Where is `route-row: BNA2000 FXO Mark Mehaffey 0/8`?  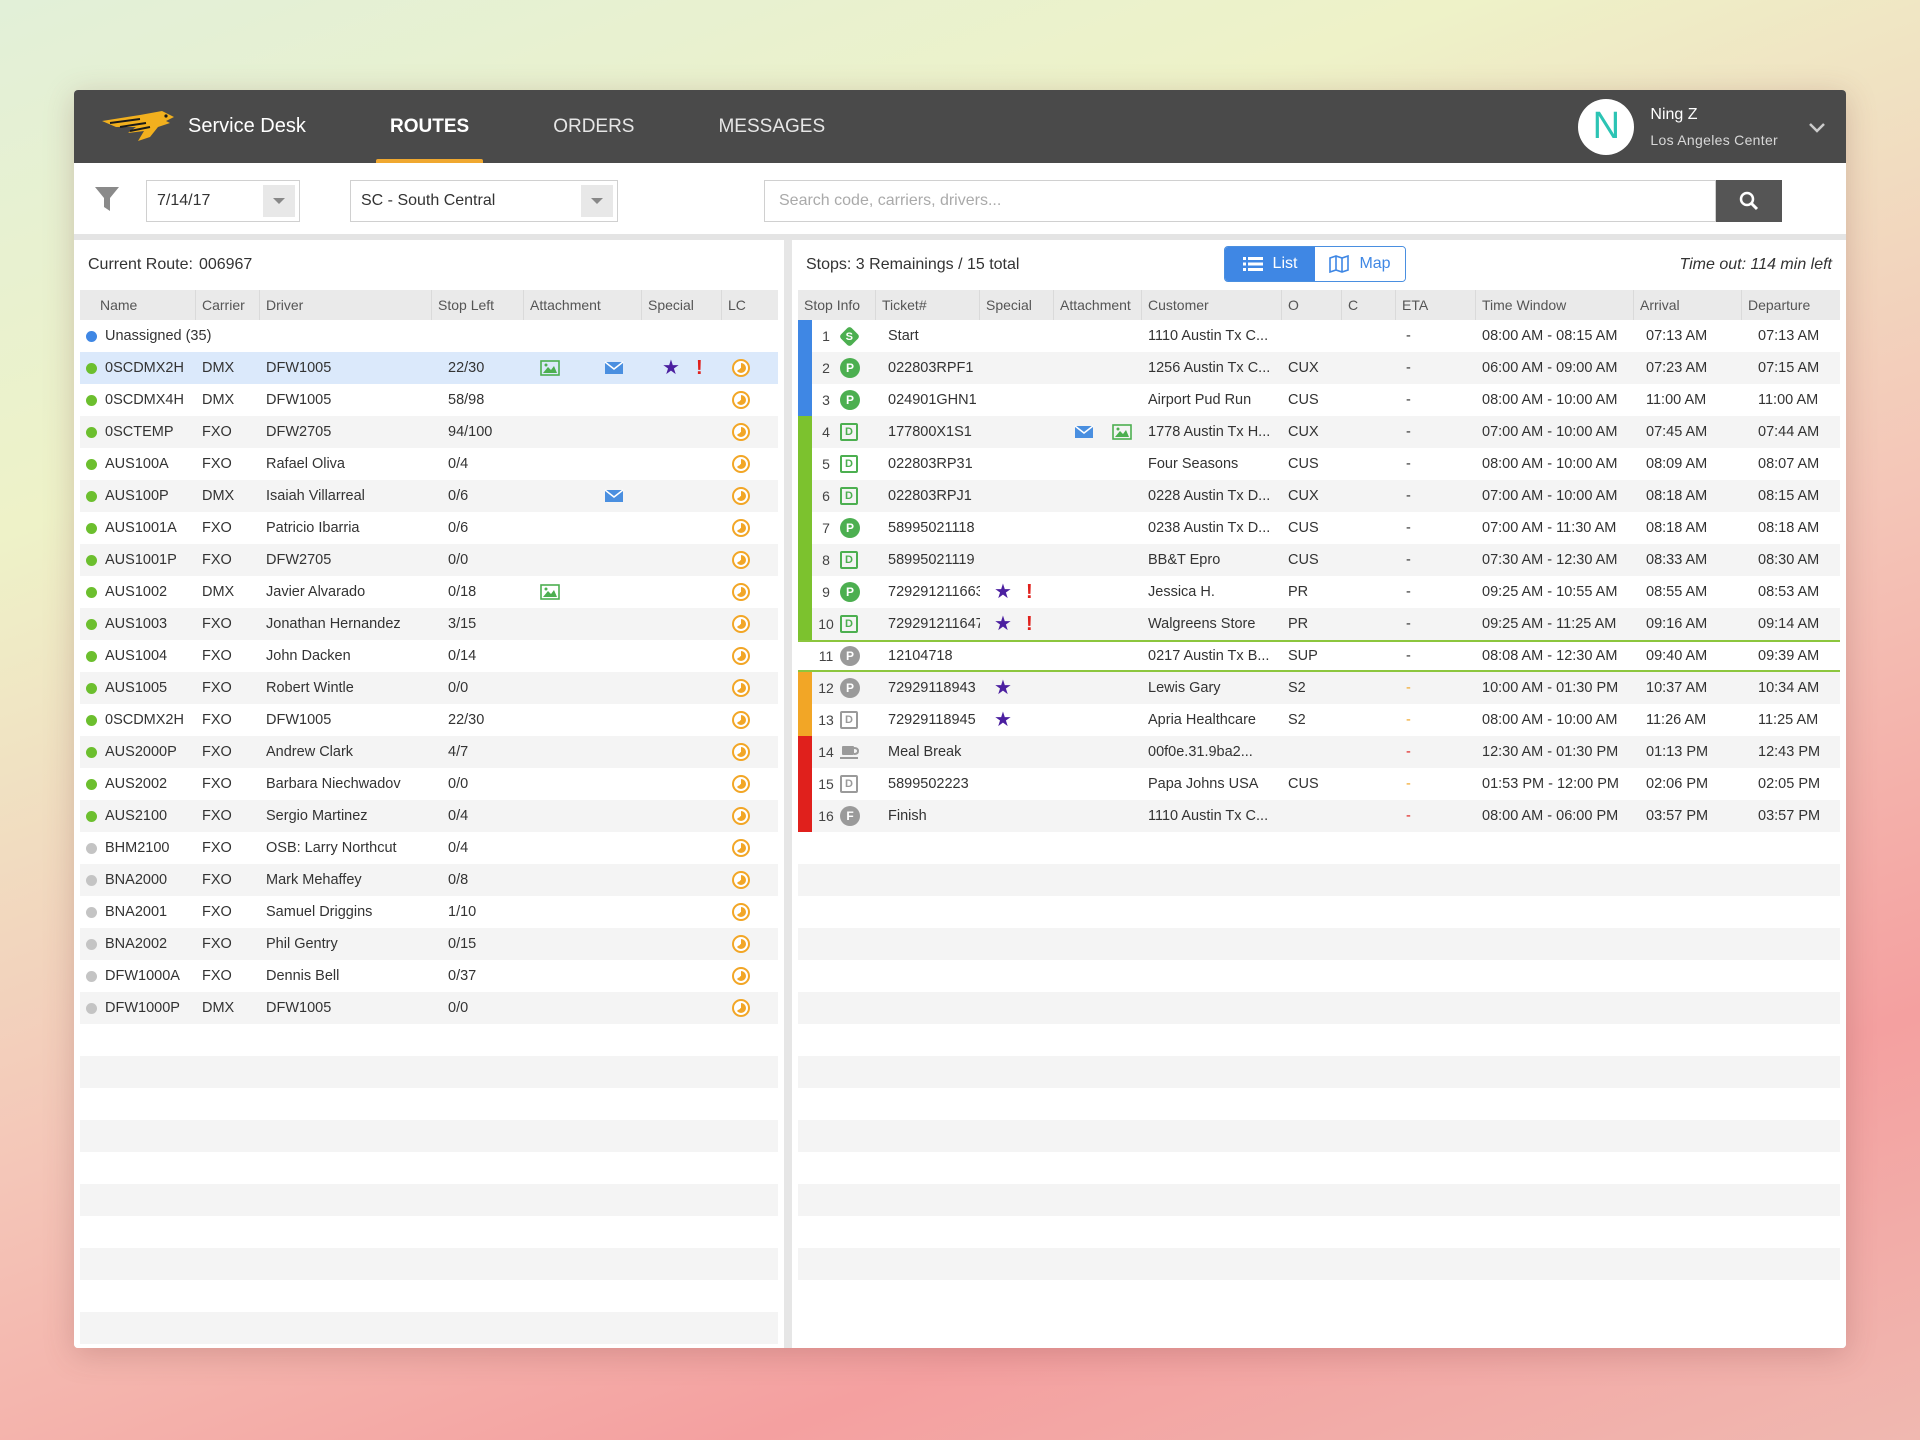
route-row: BNA2000 FXO Mark Mehaffey 0/8 is located at coordinates (429, 880).